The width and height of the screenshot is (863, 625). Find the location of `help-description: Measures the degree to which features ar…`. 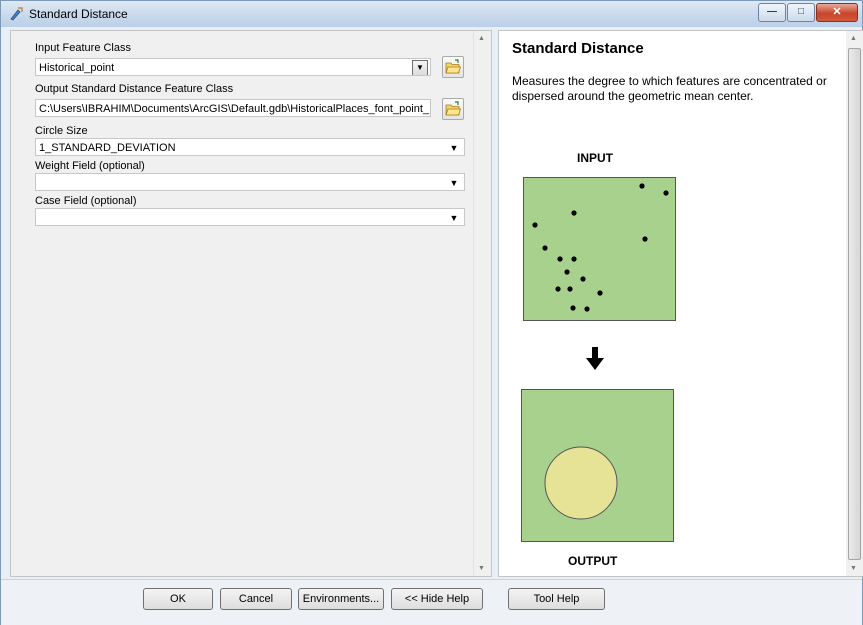

help-description: Measures the degree to which features ar… is located at coordinates (669, 88).